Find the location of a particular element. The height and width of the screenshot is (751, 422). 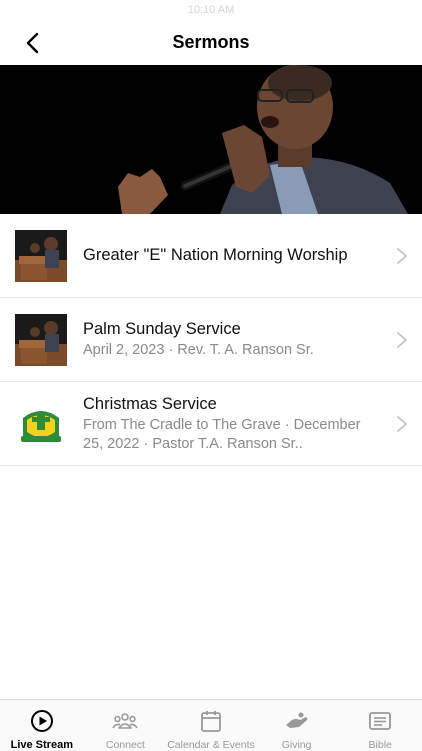

sermon-title: Christmas Service is located at coordinates (150, 403).